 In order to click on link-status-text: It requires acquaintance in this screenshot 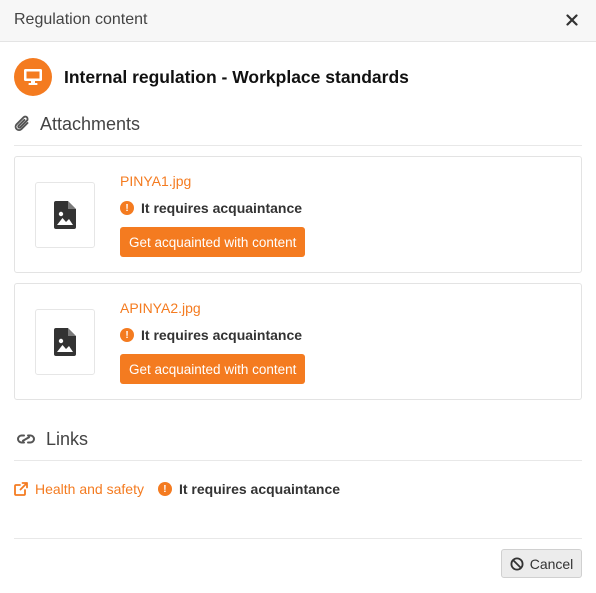, I will do `click(259, 489)`.